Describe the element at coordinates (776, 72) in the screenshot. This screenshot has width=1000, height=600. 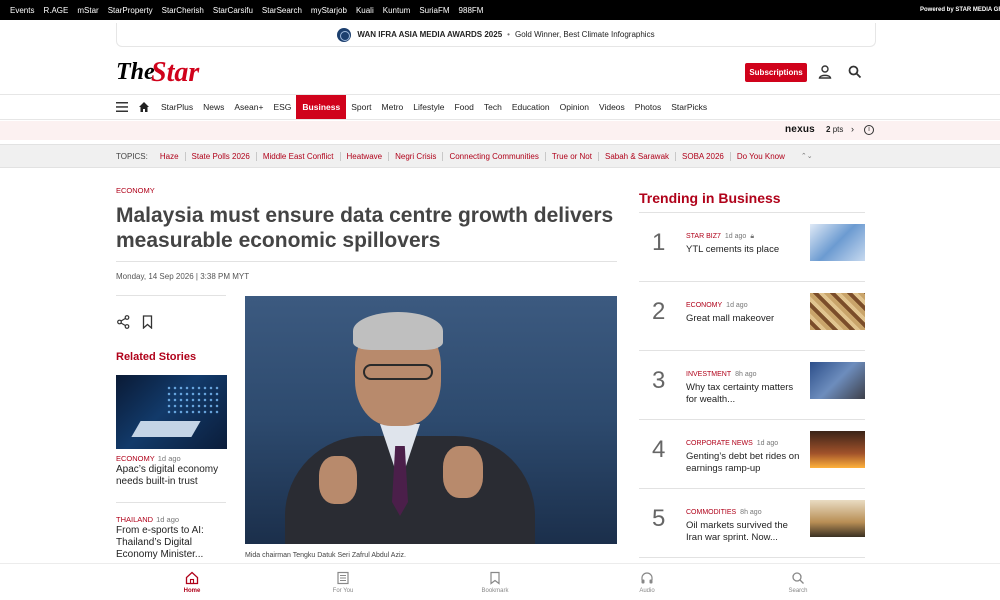
I see `subscriptions-button: Subscriptions` at that location.